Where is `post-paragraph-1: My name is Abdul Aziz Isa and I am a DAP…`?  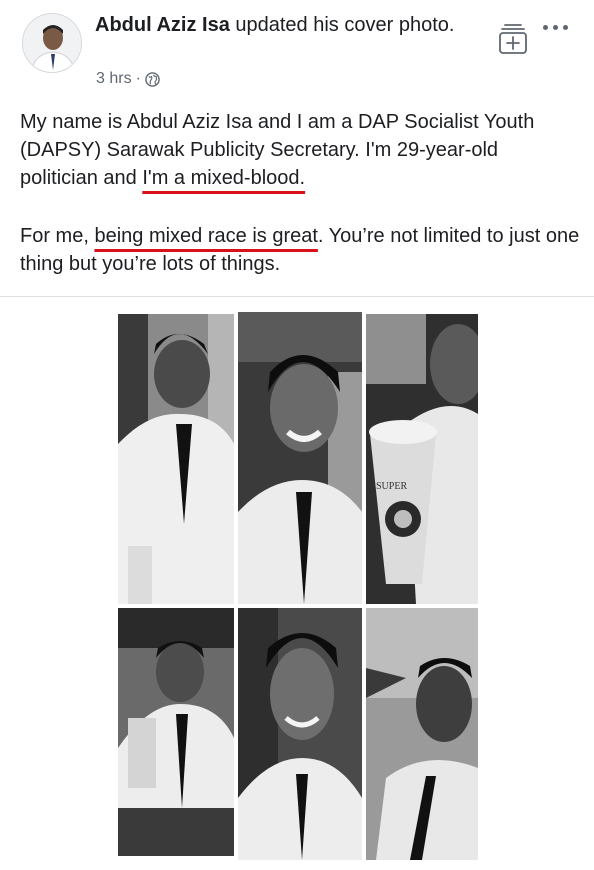
post-paragraph-1: My name is Abdul Aziz Isa and I am a DAP… is located at coordinates (300, 150).